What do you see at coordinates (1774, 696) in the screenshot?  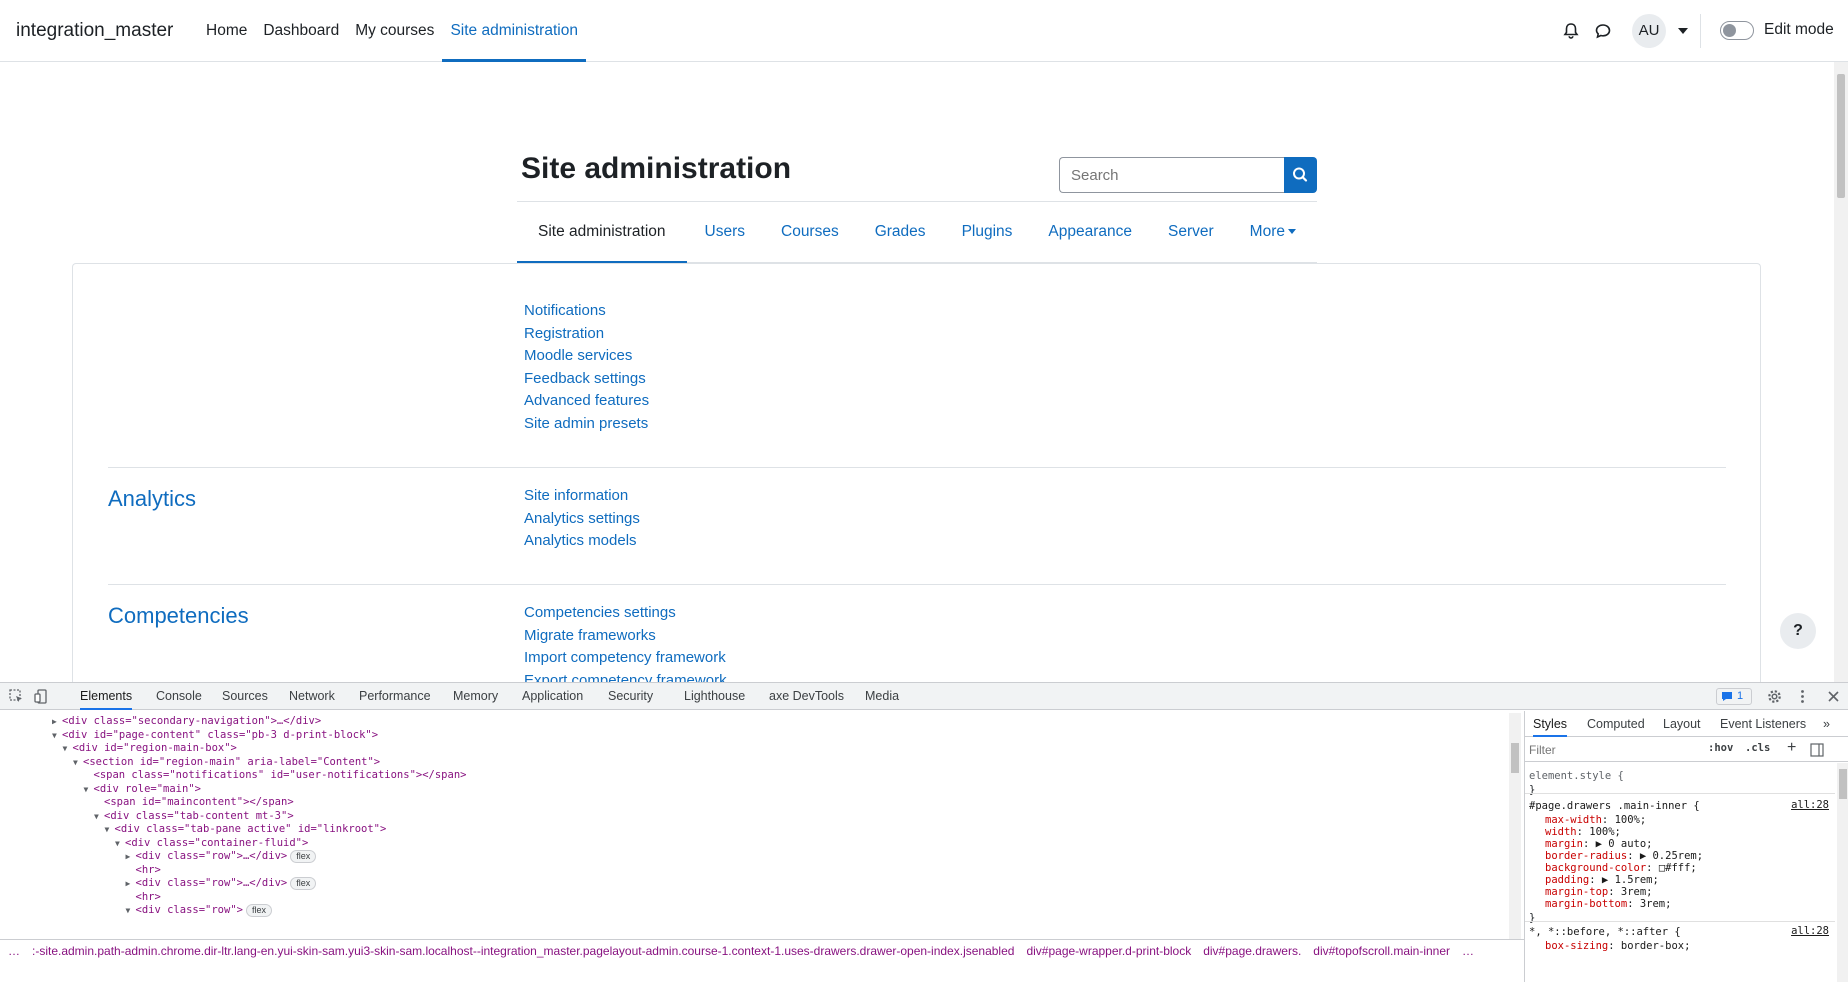 I see `settings-gear-icon` at bounding box center [1774, 696].